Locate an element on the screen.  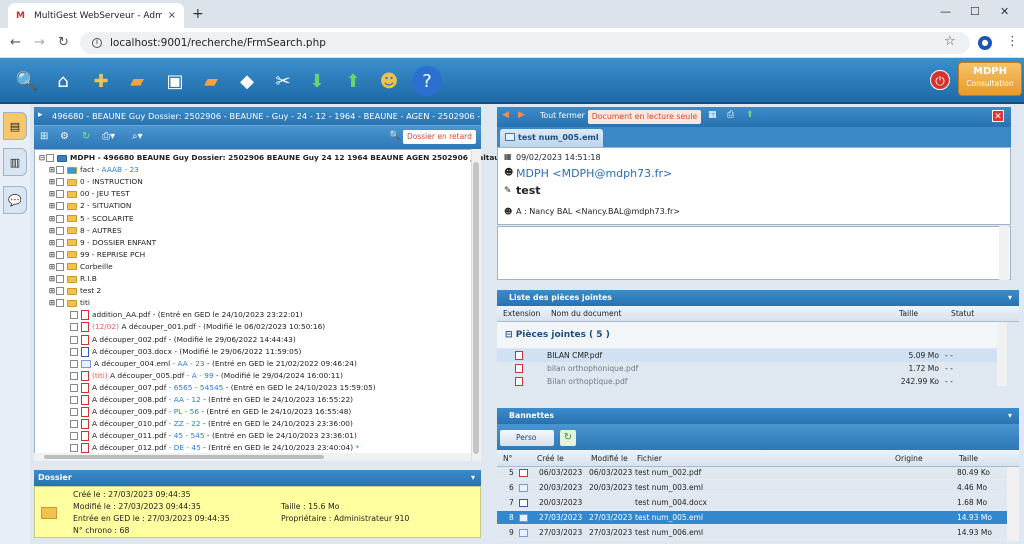
attachment-row: bilan orthophonique.pdf 1.72 Mo - - is located at coordinates (747, 368).